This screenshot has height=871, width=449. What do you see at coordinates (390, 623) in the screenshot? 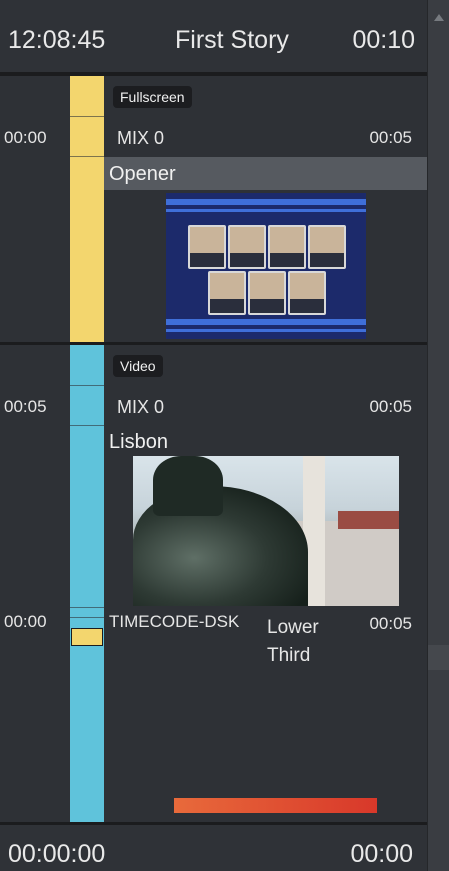
I see `dsk-duration: 00:05` at bounding box center [390, 623].